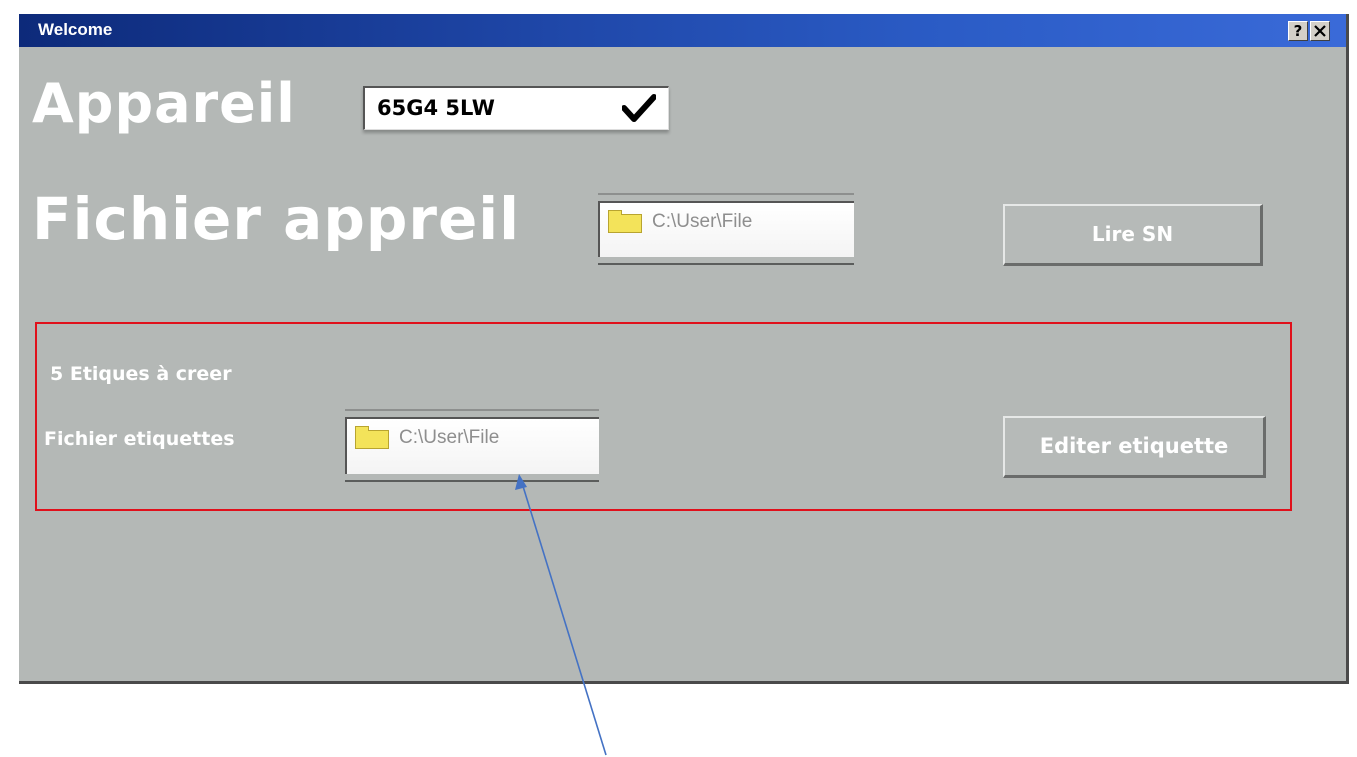 This screenshot has width=1357, height=757. Describe the element at coordinates (436, 108) in the screenshot. I see `device-value: 65G4 5LW` at that location.